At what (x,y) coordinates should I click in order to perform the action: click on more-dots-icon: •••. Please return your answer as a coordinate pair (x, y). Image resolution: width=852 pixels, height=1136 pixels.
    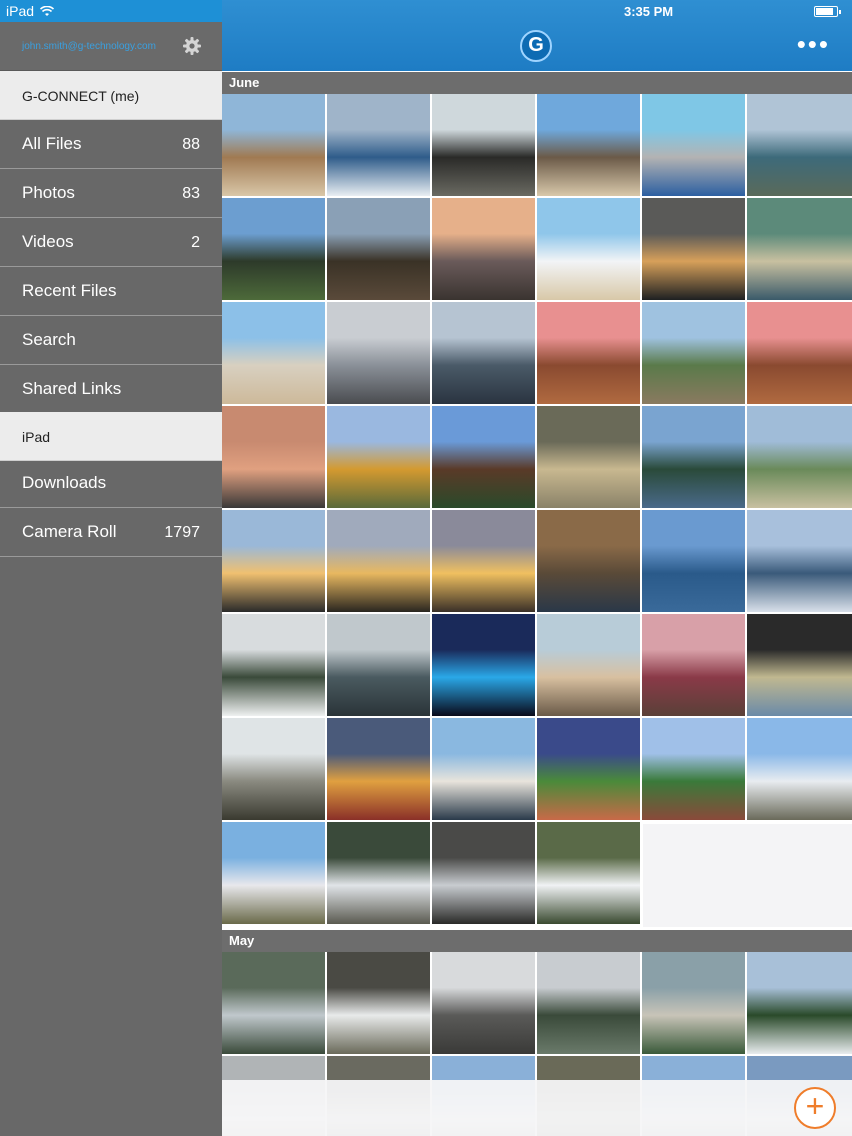
    Looking at the image, I should click on (813, 44).